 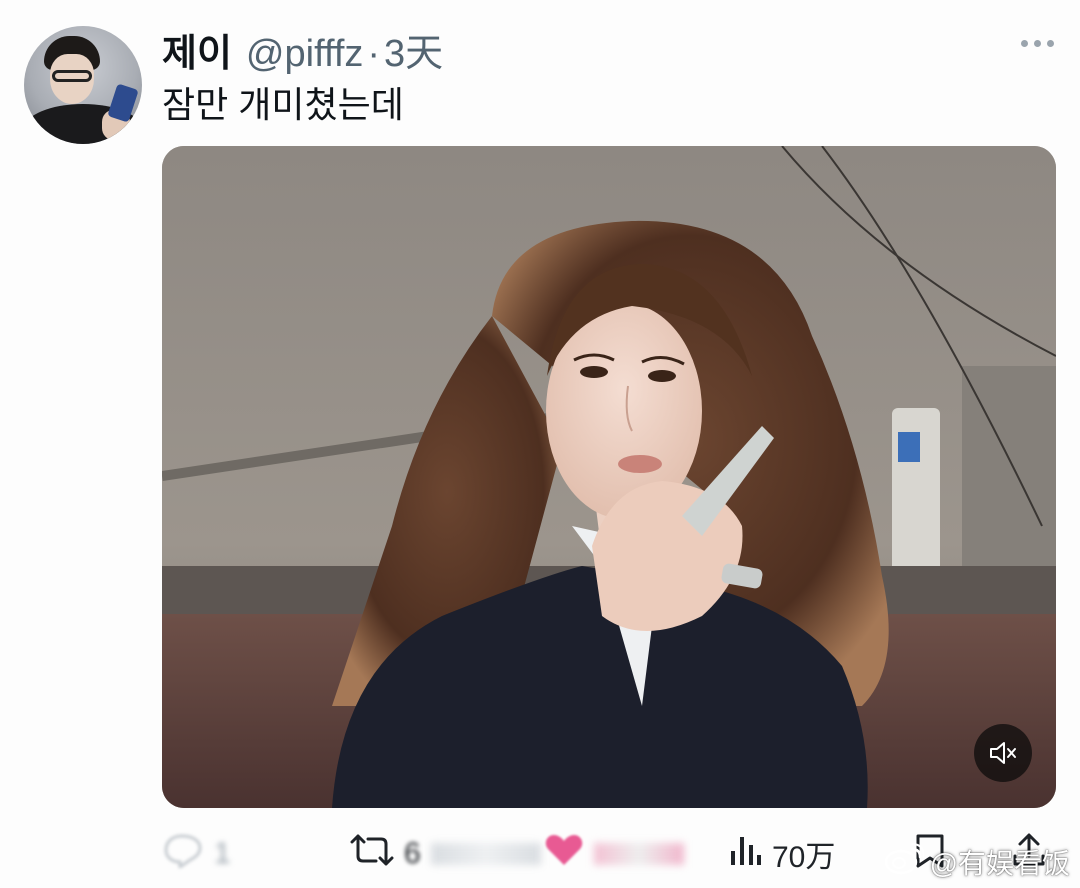 What do you see at coordinates (804, 857) in the screenshot?
I see `views-count: 70万` at bounding box center [804, 857].